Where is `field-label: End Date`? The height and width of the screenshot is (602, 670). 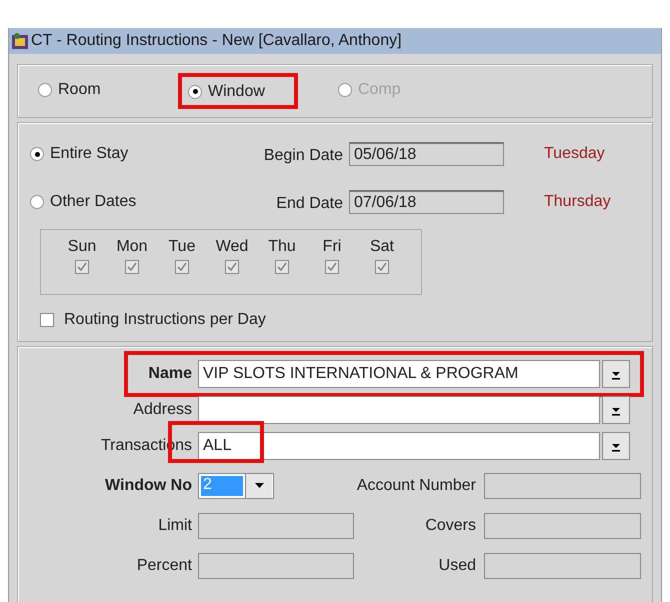 field-label: End Date is located at coordinates (309, 204).